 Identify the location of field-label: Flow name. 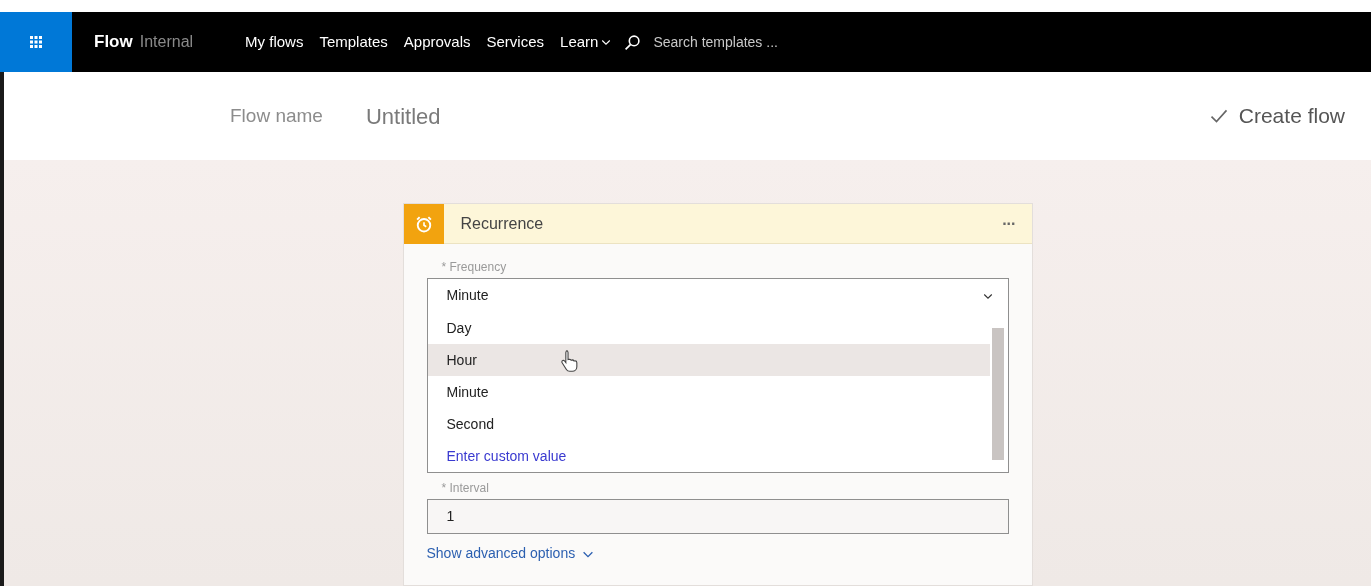
(276, 115).